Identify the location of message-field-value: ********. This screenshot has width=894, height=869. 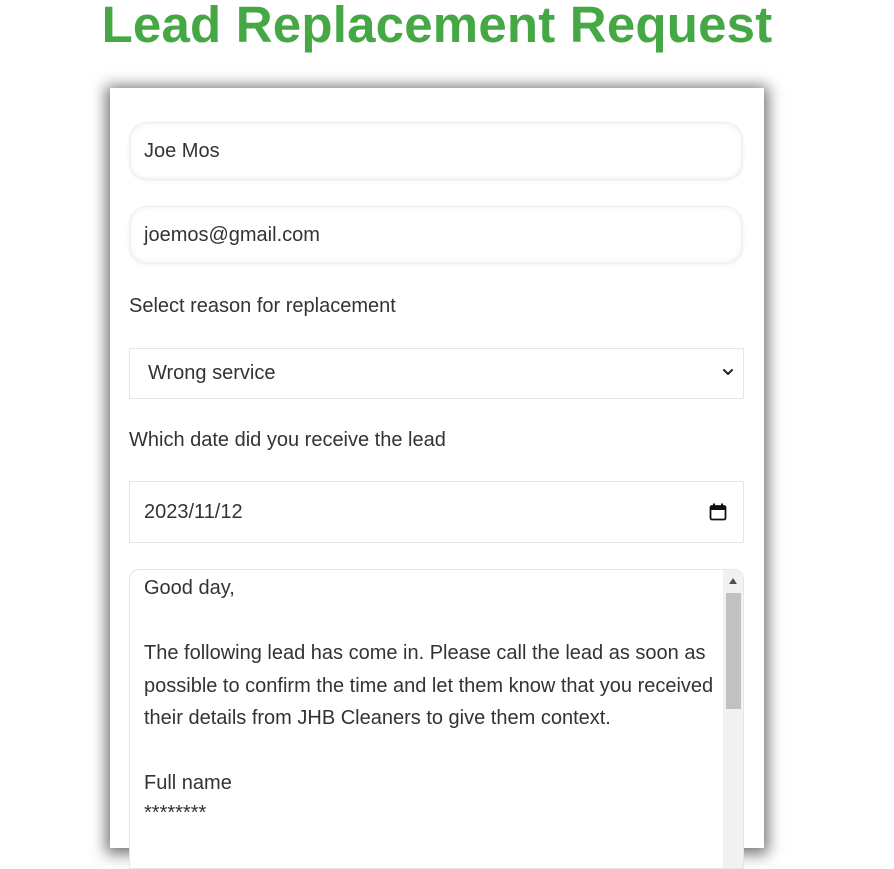
(175, 812).